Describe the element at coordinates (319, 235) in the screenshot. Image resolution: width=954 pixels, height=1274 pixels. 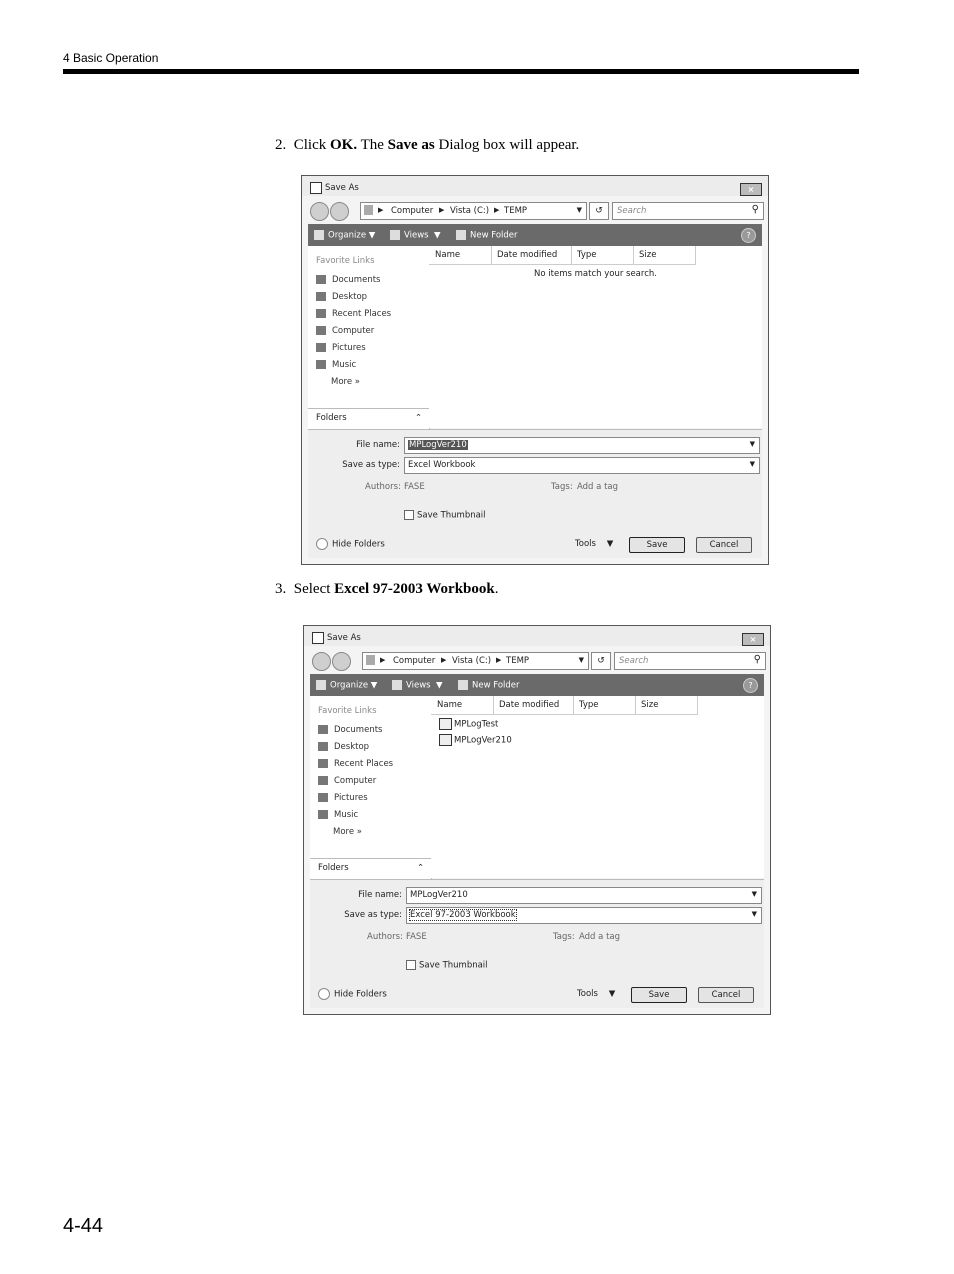
I see `organize-icon` at that location.